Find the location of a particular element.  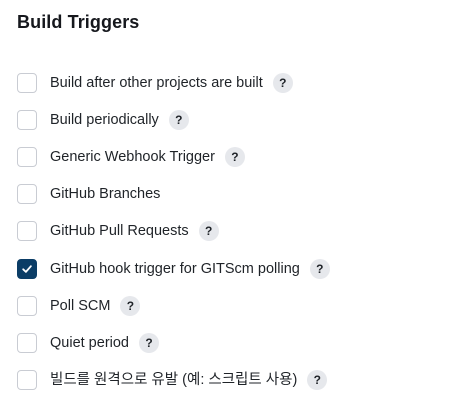

build-trigger-option: Build periodically ? is located at coordinates (237, 119).